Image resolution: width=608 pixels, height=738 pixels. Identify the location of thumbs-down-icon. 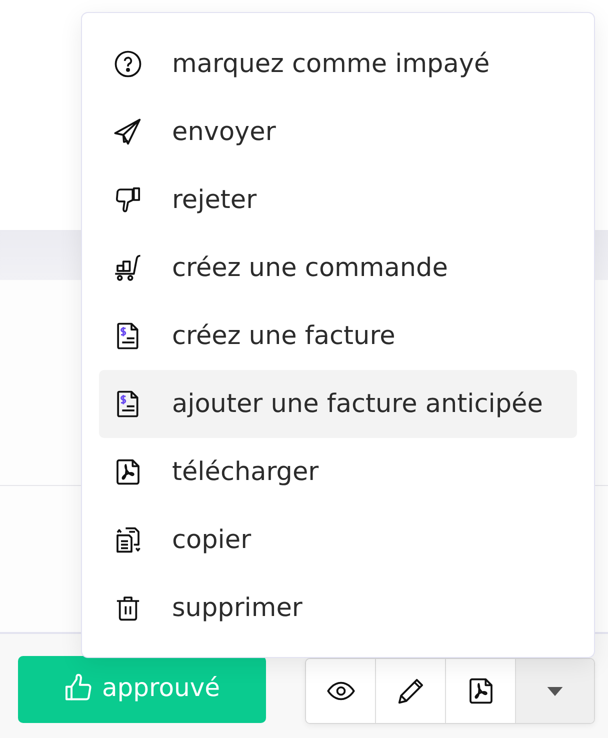
(128, 200).